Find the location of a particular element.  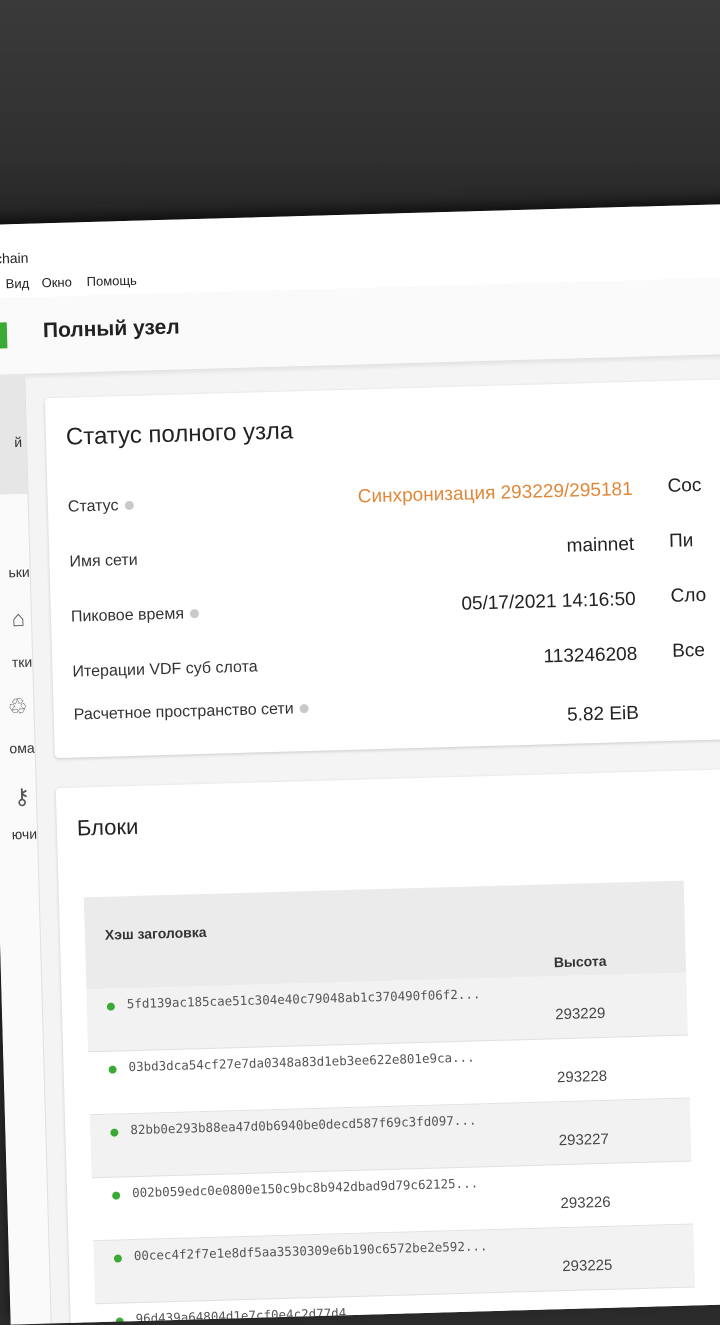

logo-icon is located at coordinates (4, 335).